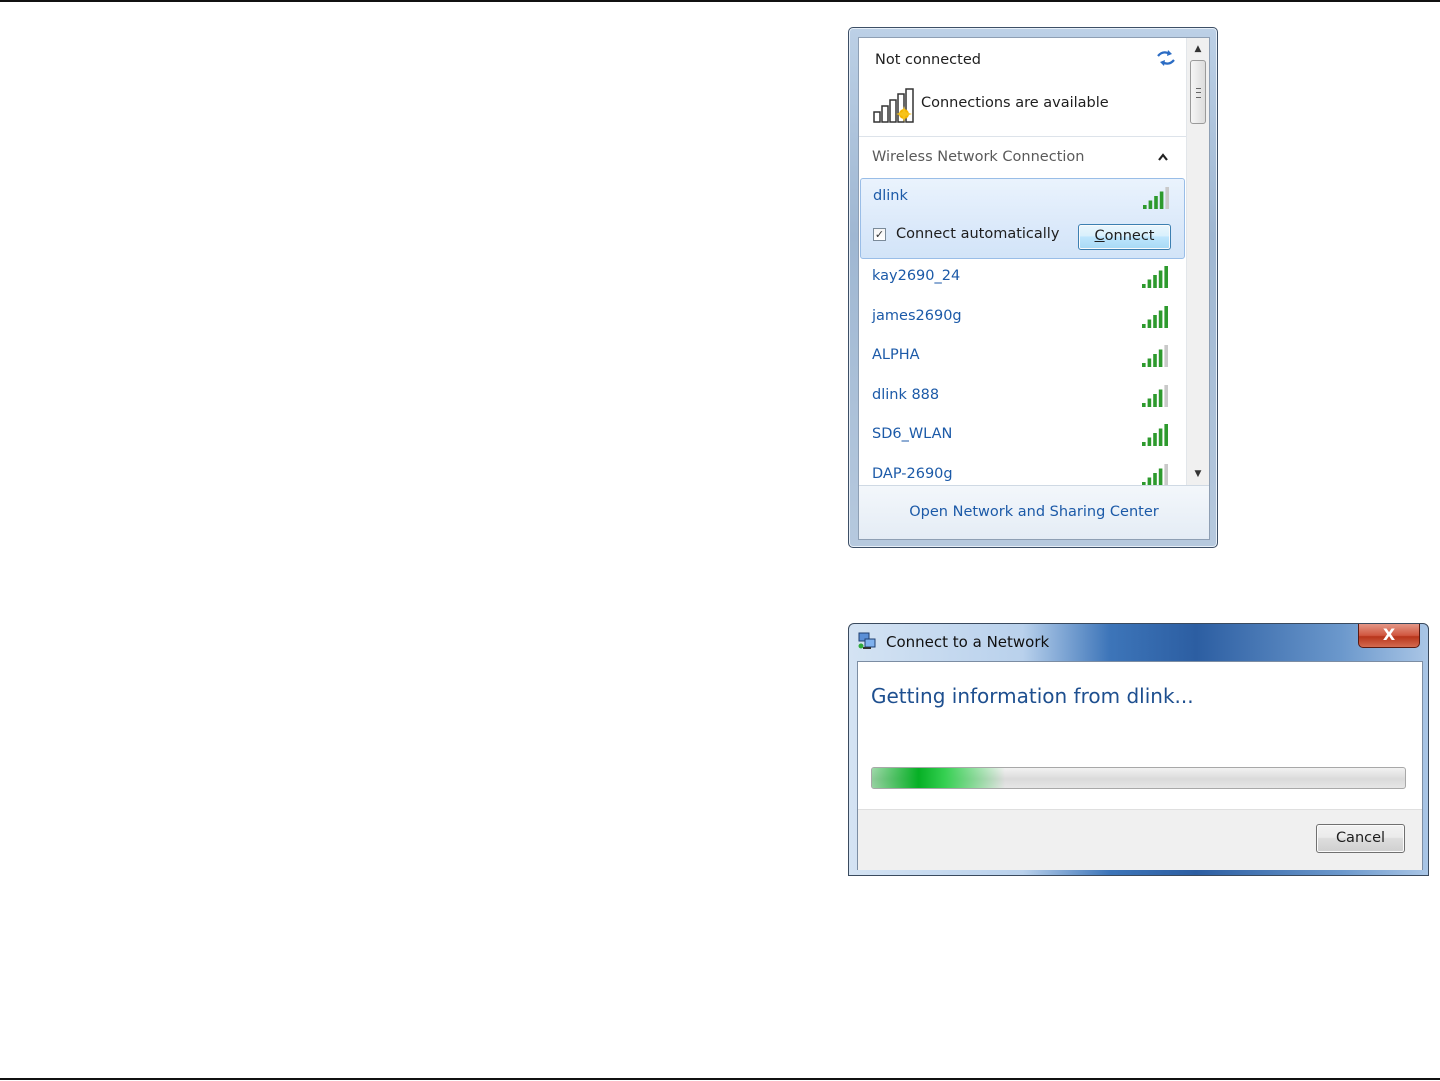  I want to click on network-name: james2690g, so click(917, 315).